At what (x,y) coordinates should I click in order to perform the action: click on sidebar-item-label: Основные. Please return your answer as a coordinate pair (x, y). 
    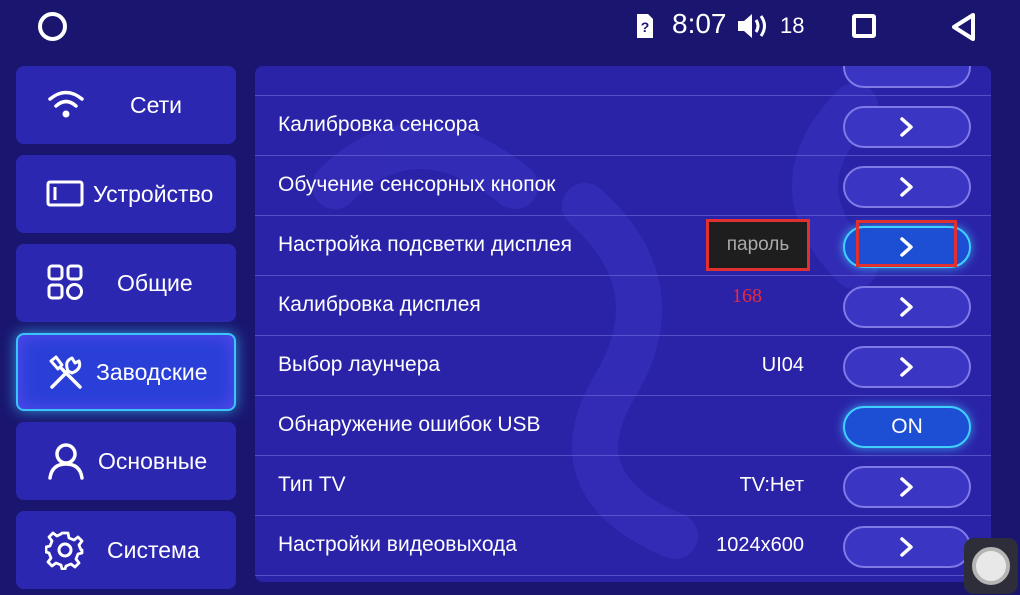
    Looking at the image, I should click on (153, 460).